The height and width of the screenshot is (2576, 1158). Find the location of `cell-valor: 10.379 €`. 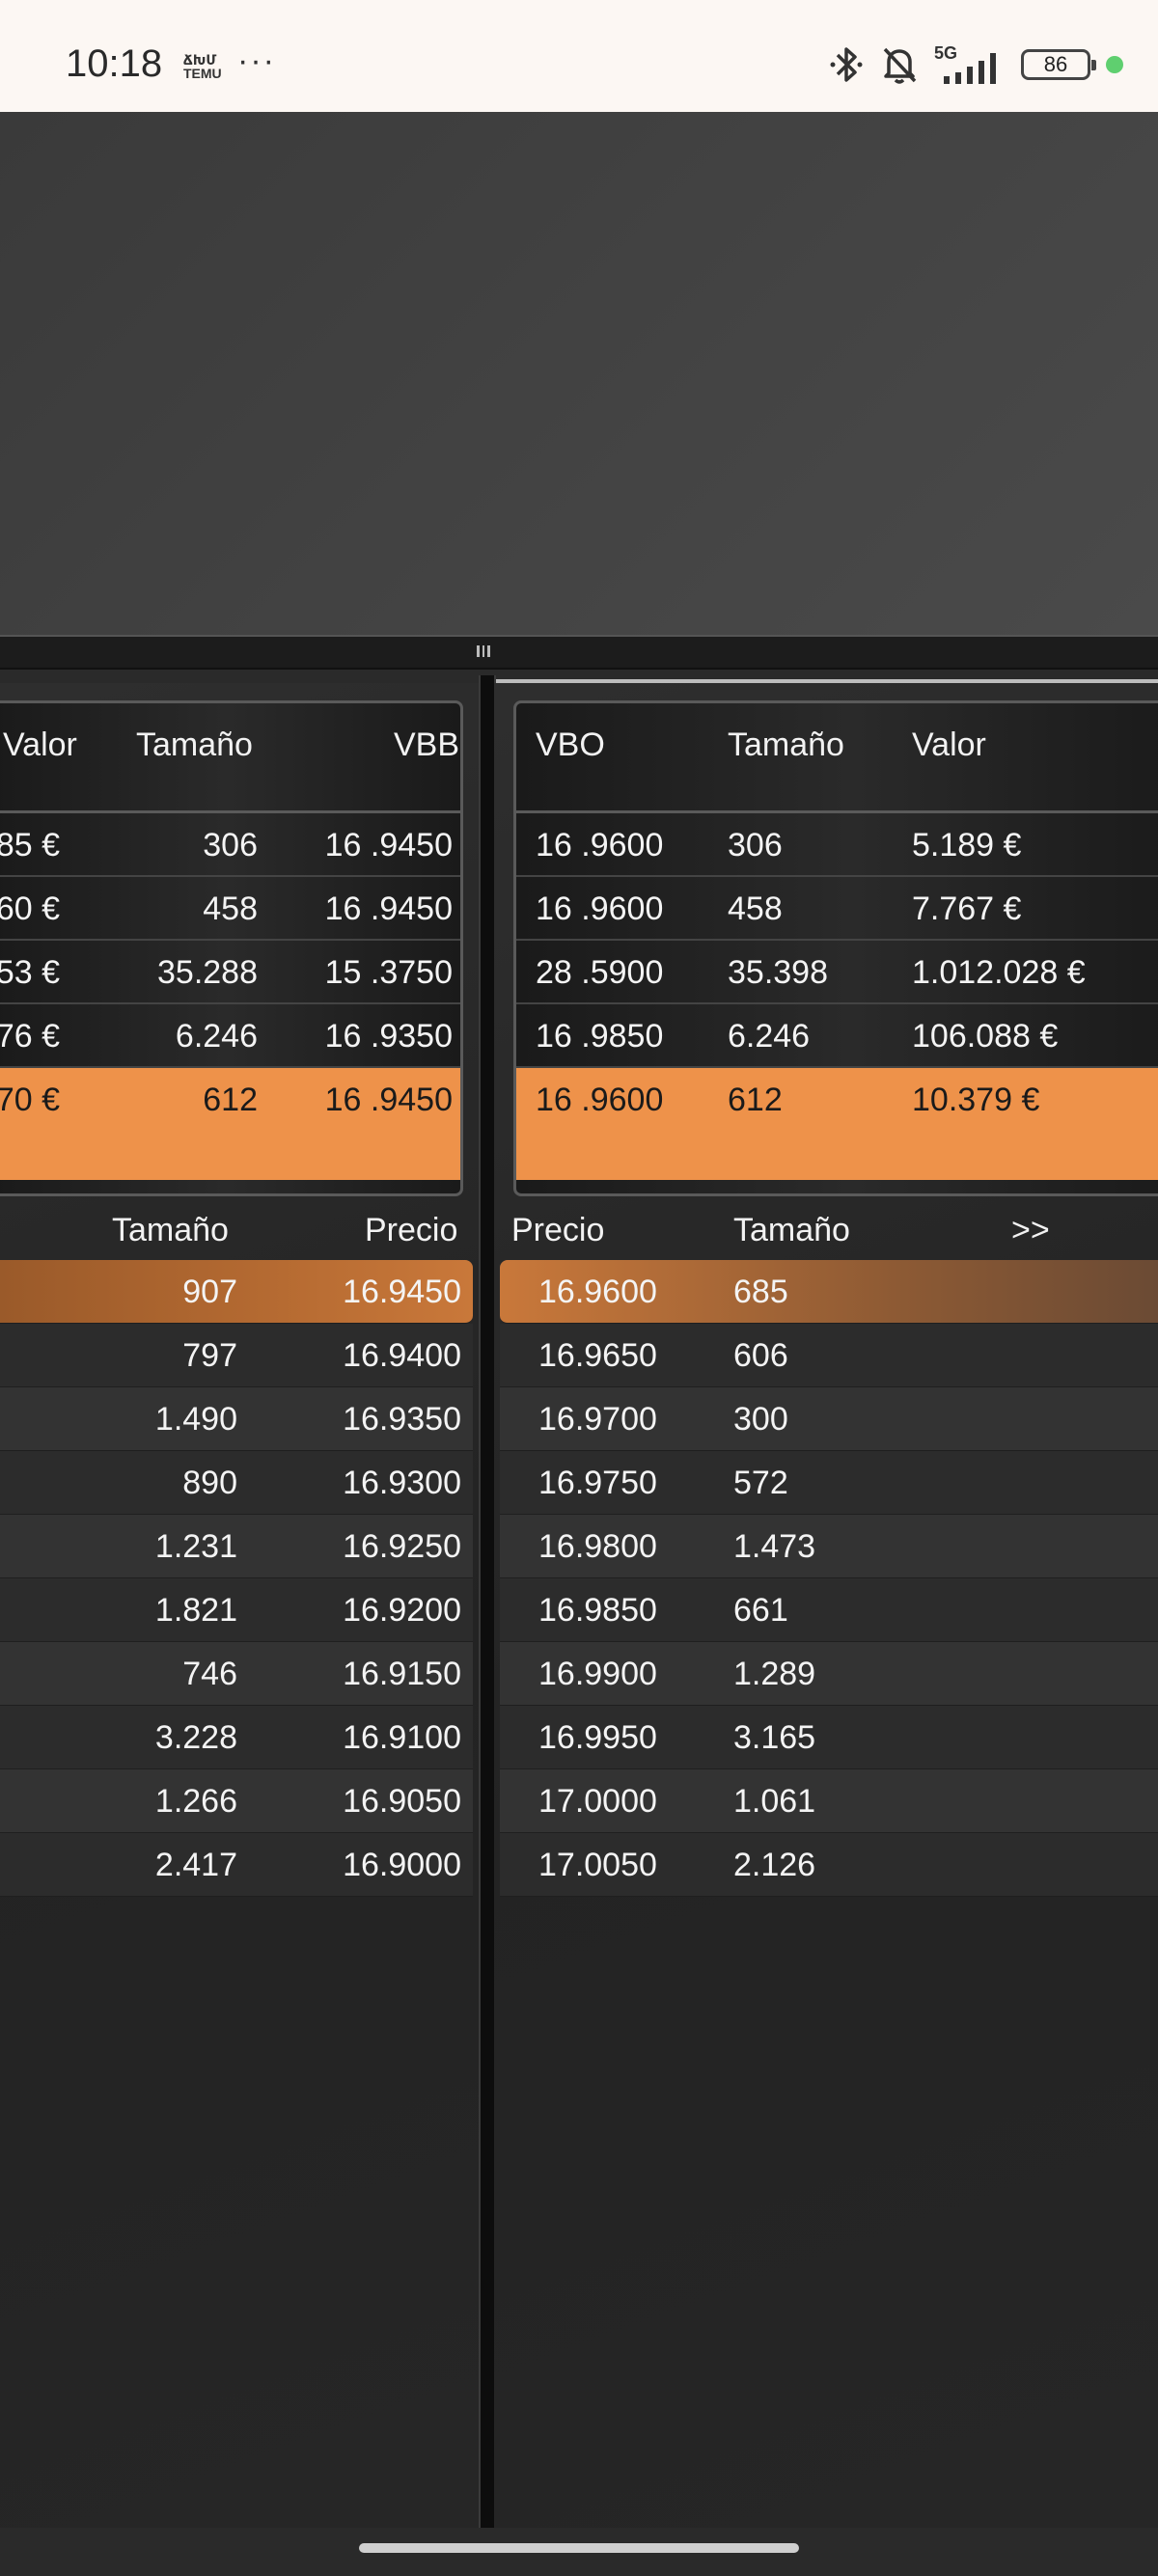

cell-valor: 10.379 € is located at coordinates (976, 1100).